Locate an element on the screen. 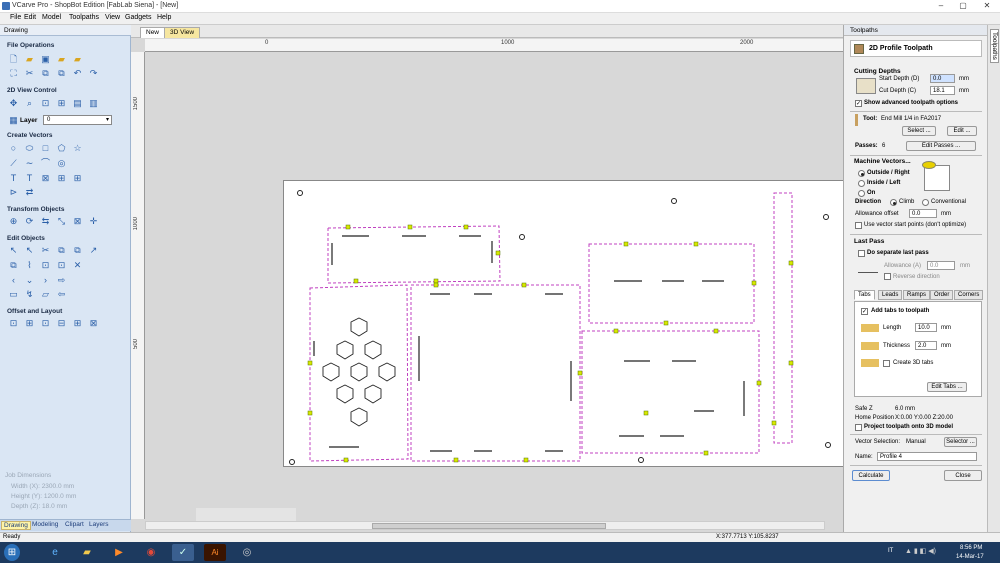 This screenshot has height=563, width=1000. copy-icon: ⧉ is located at coordinates (45, 73).